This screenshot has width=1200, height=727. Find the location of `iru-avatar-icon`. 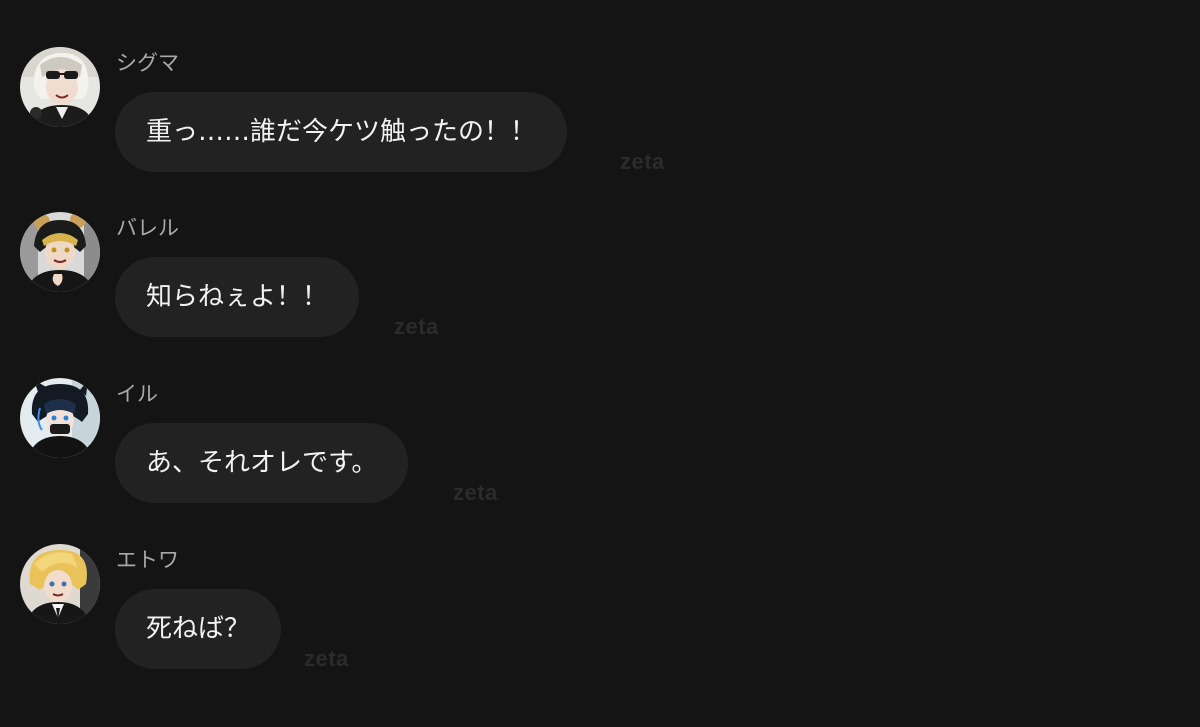

iru-avatar-icon is located at coordinates (60, 418).